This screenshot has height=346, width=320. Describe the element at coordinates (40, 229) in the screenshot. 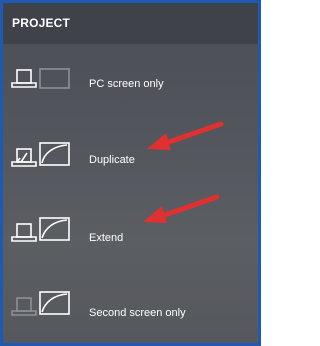

I see `extend-icon` at that location.